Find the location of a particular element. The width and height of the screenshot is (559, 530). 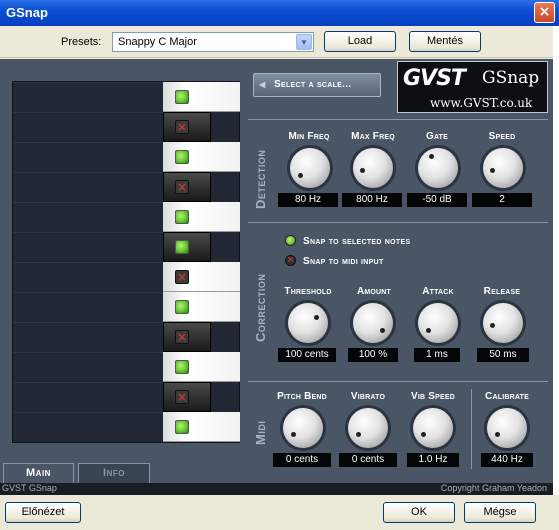

calibrate-label: Calibrate is located at coordinates (507, 396).